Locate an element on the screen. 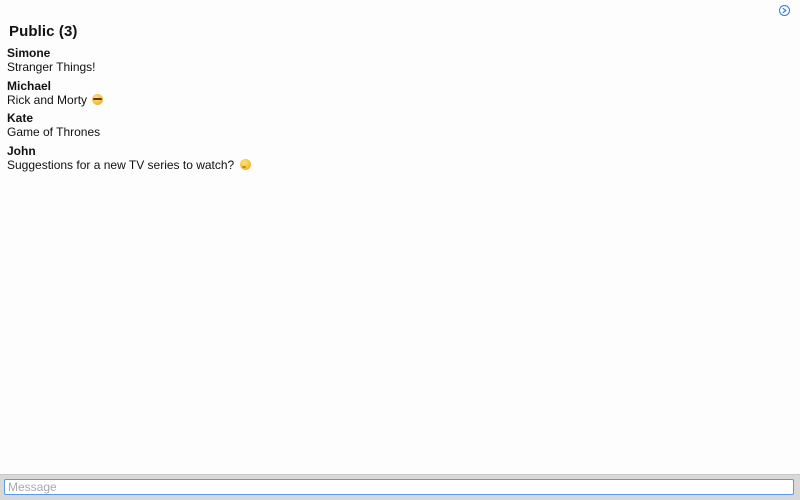 The image size is (800, 500). message-item: Simone Stranger Things! is located at coordinates (387, 62).